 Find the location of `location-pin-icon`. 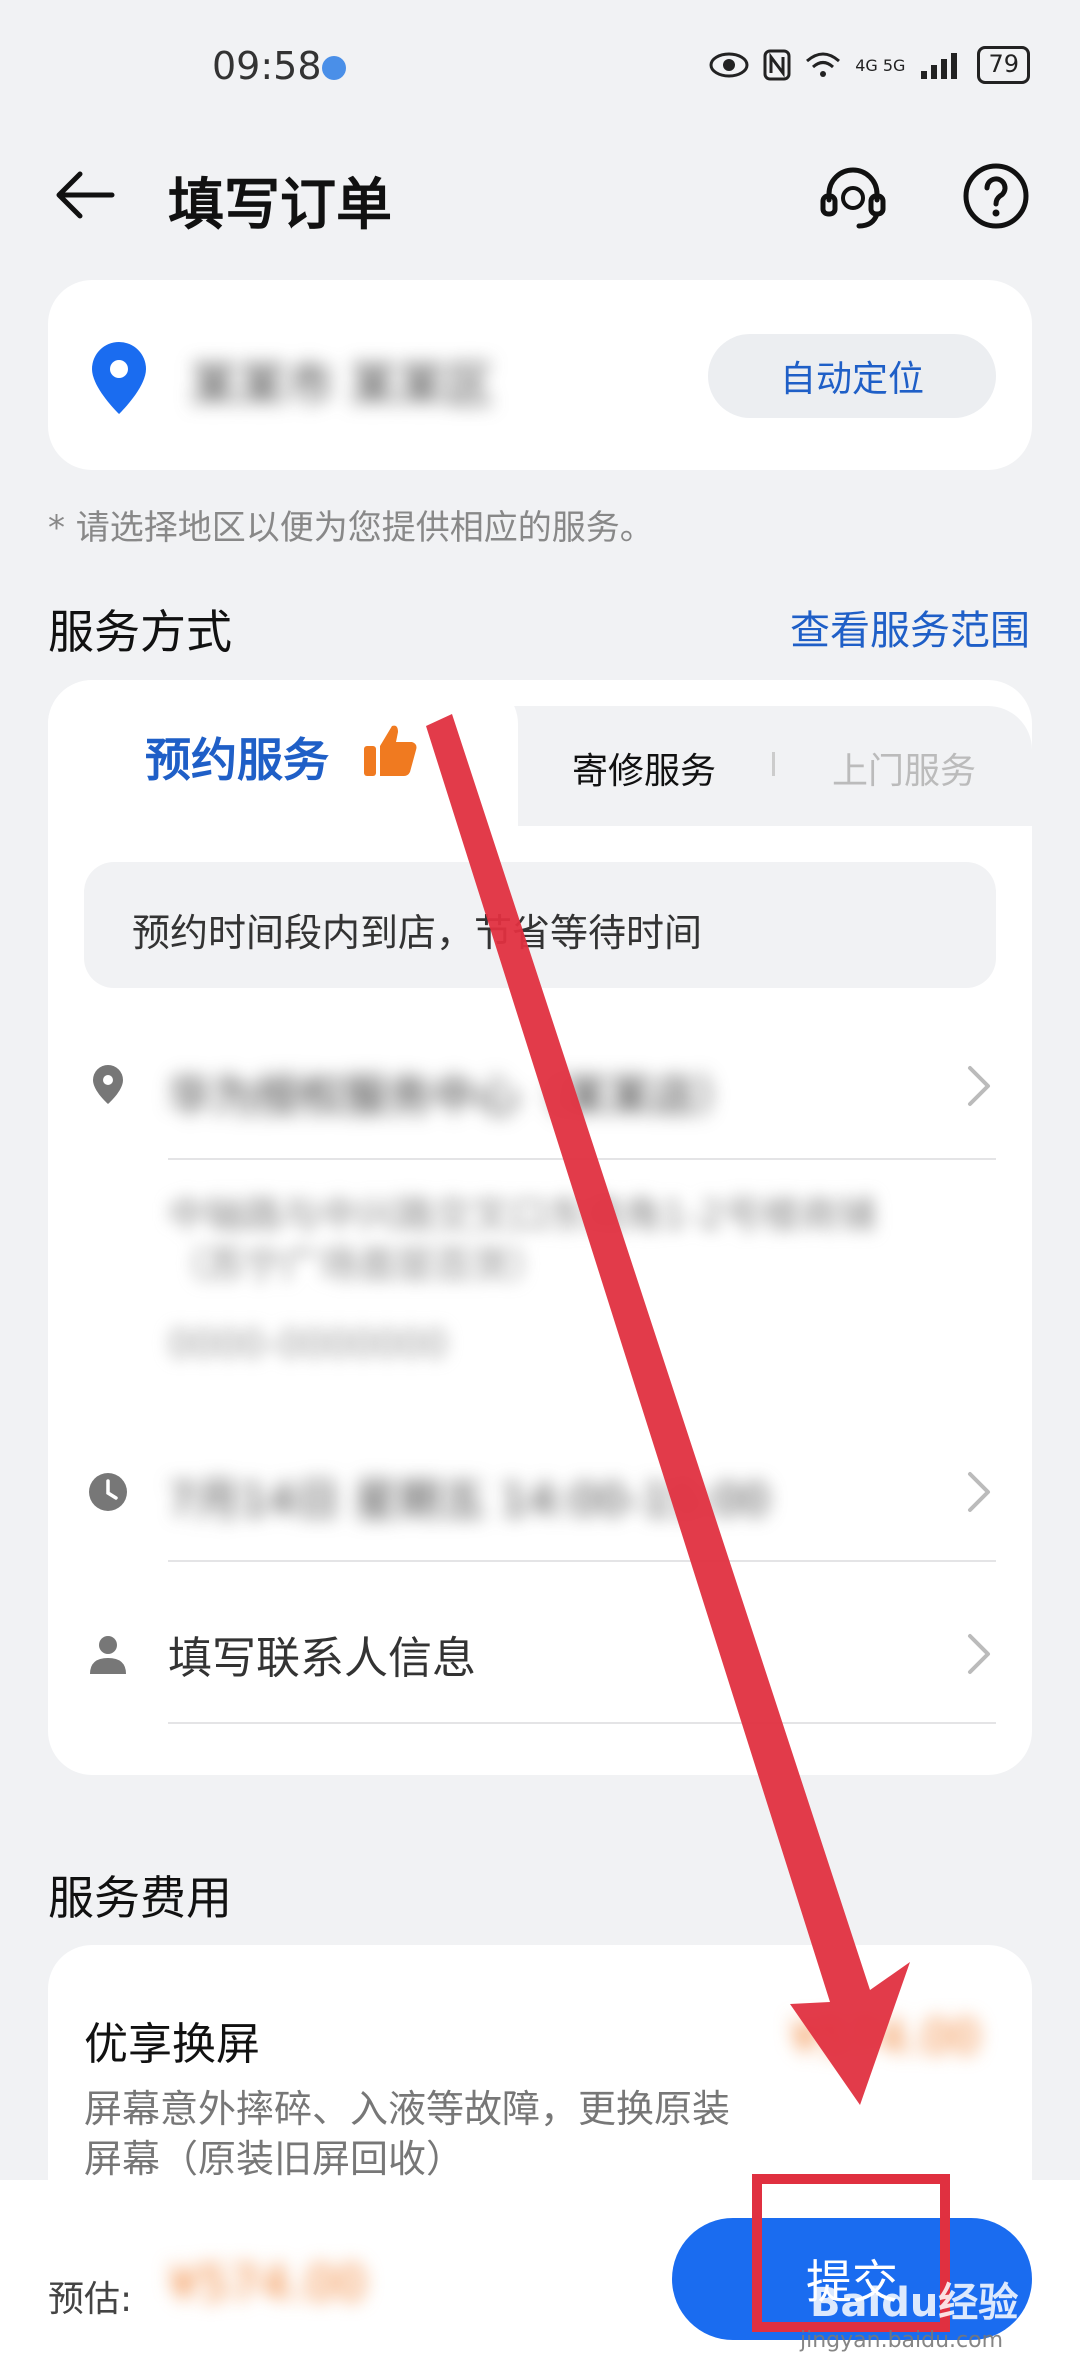

location-pin-icon is located at coordinates (119, 378).